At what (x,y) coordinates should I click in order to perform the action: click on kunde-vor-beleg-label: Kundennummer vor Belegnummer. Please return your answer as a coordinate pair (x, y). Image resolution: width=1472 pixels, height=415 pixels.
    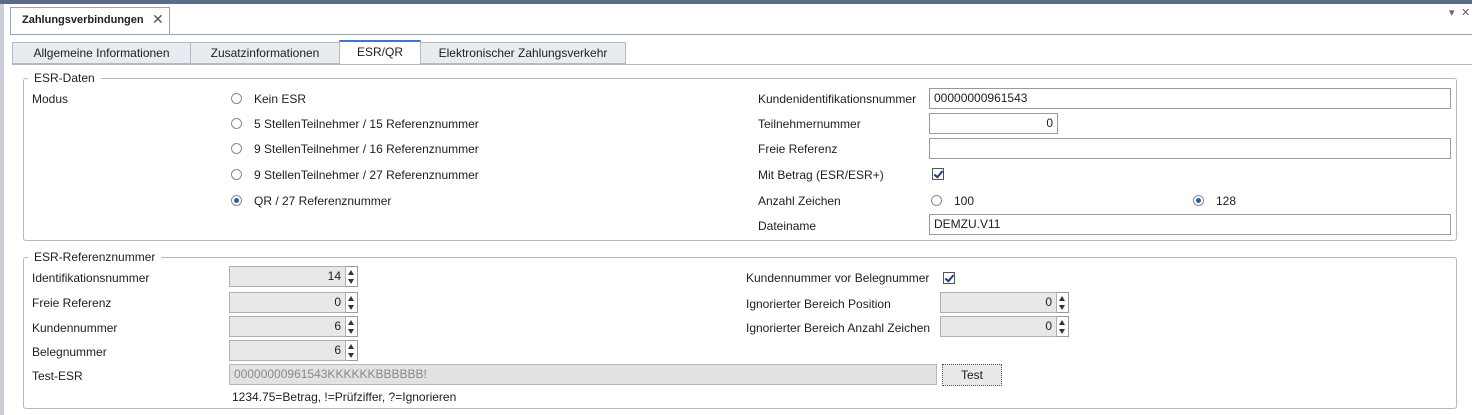
    Looking at the image, I should click on (838, 278).